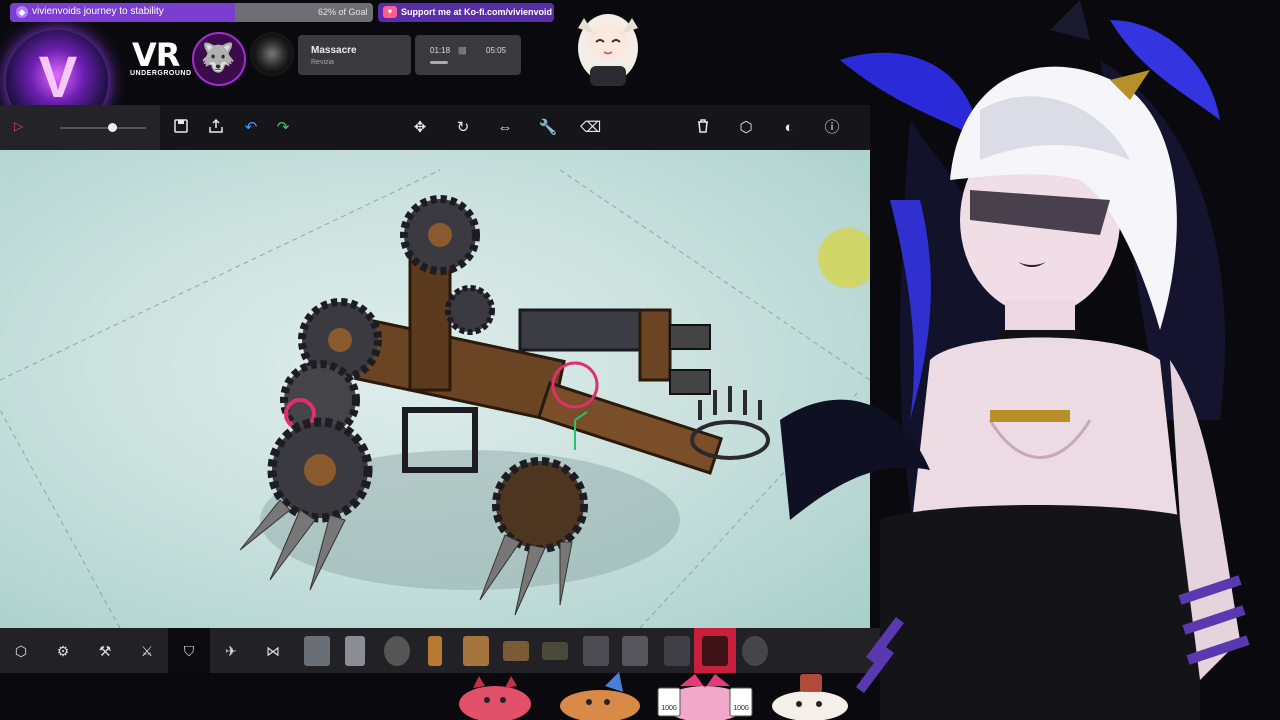 The width and height of the screenshot is (1280, 720). I want to click on flight-icon: ✈, so click(231, 651).